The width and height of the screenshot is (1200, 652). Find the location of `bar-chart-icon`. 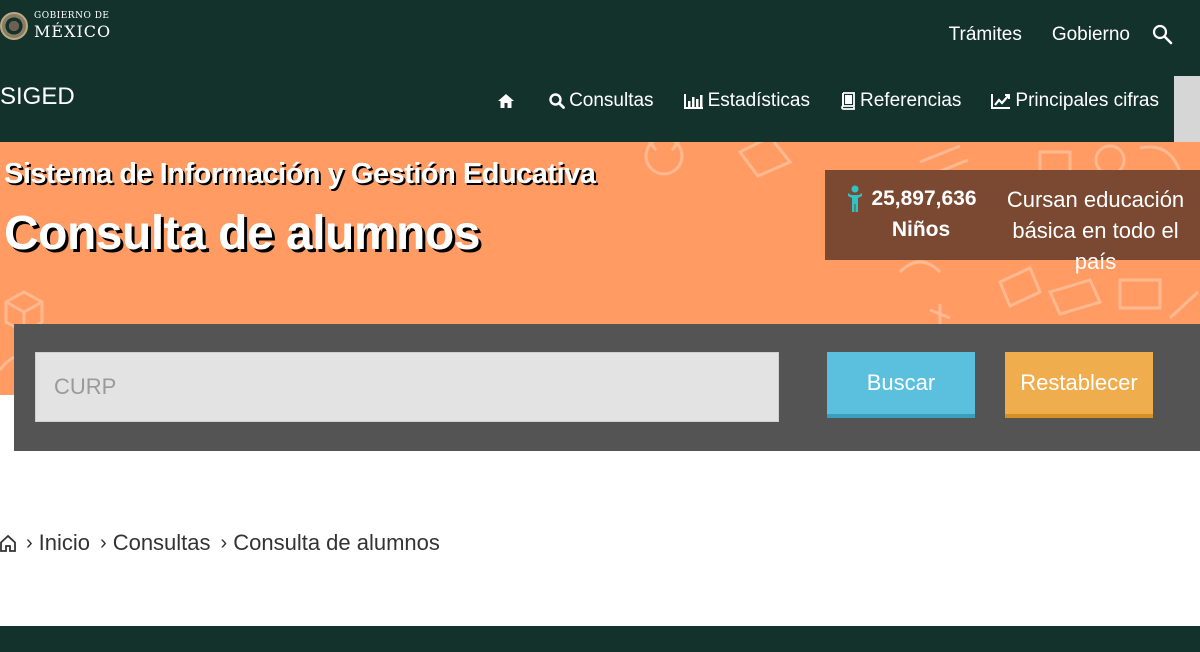

bar-chart-icon is located at coordinates (693, 101).